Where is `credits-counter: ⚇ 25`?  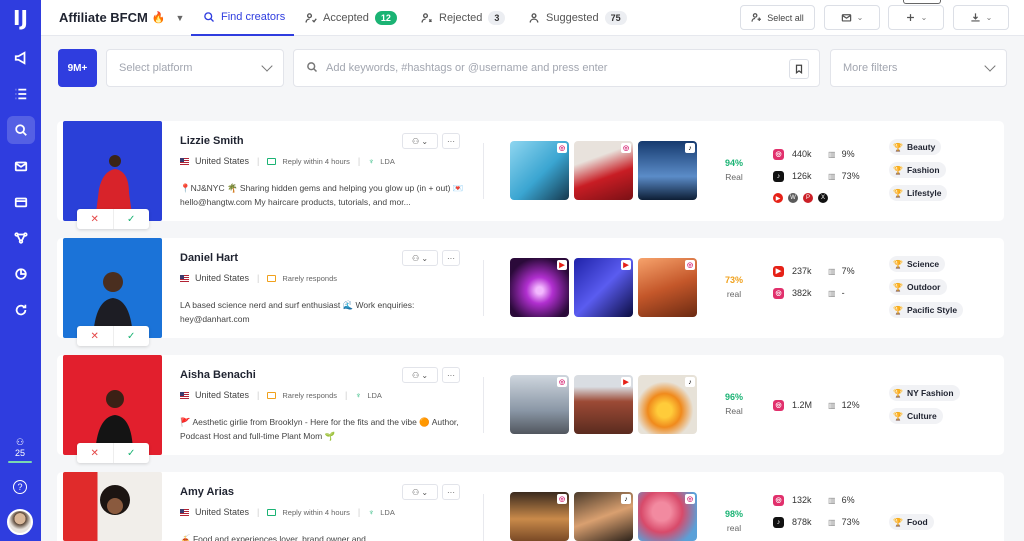
credits-counter: ⚇ 25 is located at coordinates (20, 450).